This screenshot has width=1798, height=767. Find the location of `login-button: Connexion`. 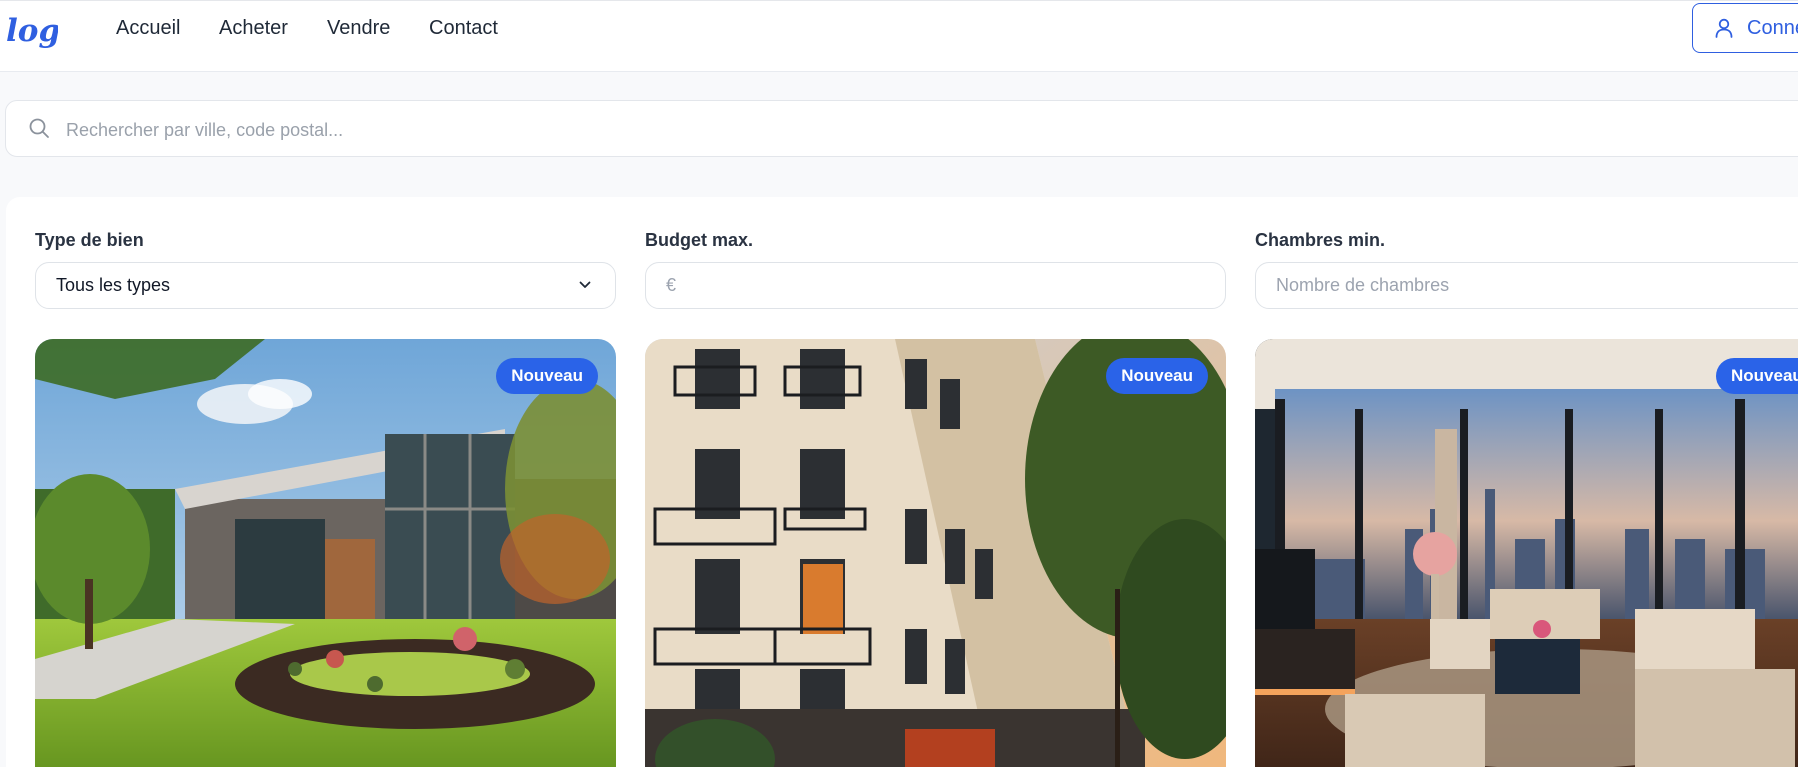

login-button: Connexion is located at coordinates (1745, 28).